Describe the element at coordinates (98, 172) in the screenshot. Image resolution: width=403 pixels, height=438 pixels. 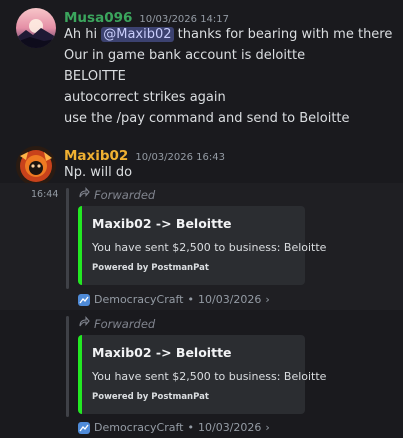
I see `message-line: Np. will do` at that location.